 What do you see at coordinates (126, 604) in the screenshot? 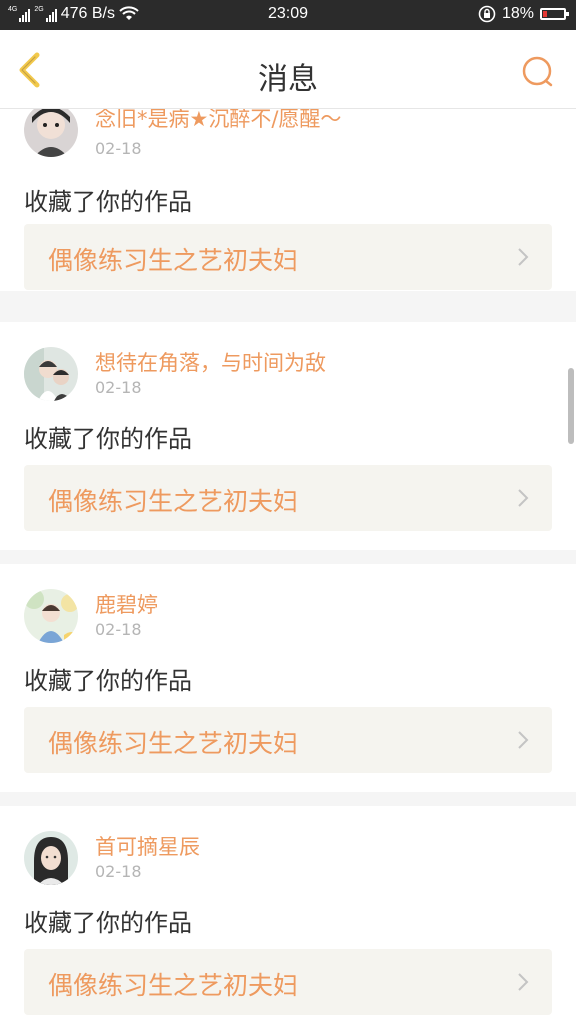
I see `username: 鹿碧婷` at bounding box center [126, 604].